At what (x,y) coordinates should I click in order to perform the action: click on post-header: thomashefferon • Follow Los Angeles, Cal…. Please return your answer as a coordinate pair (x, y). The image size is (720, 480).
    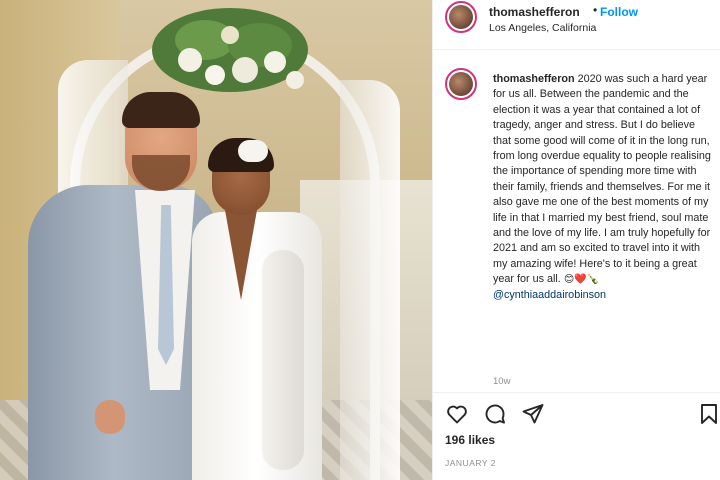
    Looking at the image, I should click on (576, 25).